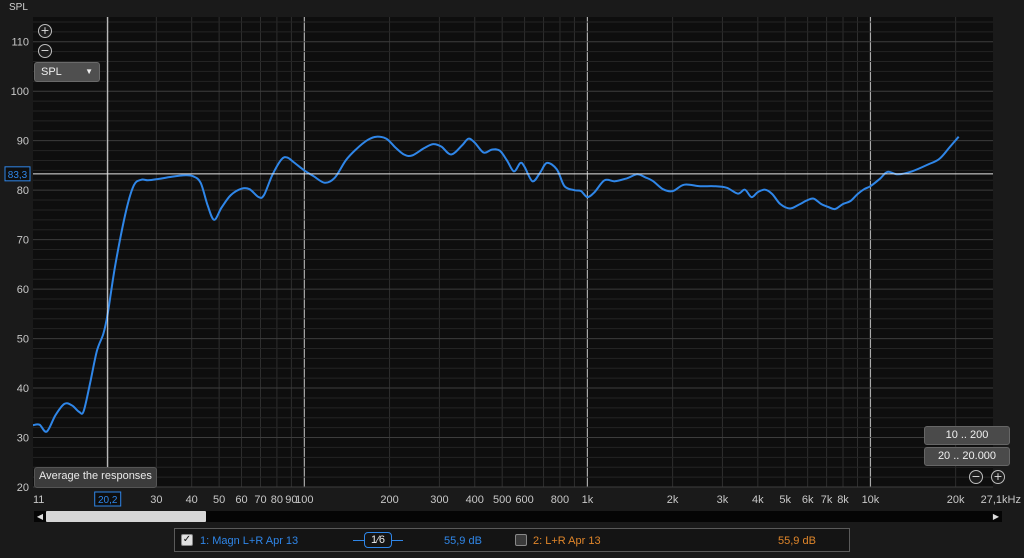  What do you see at coordinates (1001, 500) in the screenshot?
I see `x-tick-label: 27,1kHz` at bounding box center [1001, 500].